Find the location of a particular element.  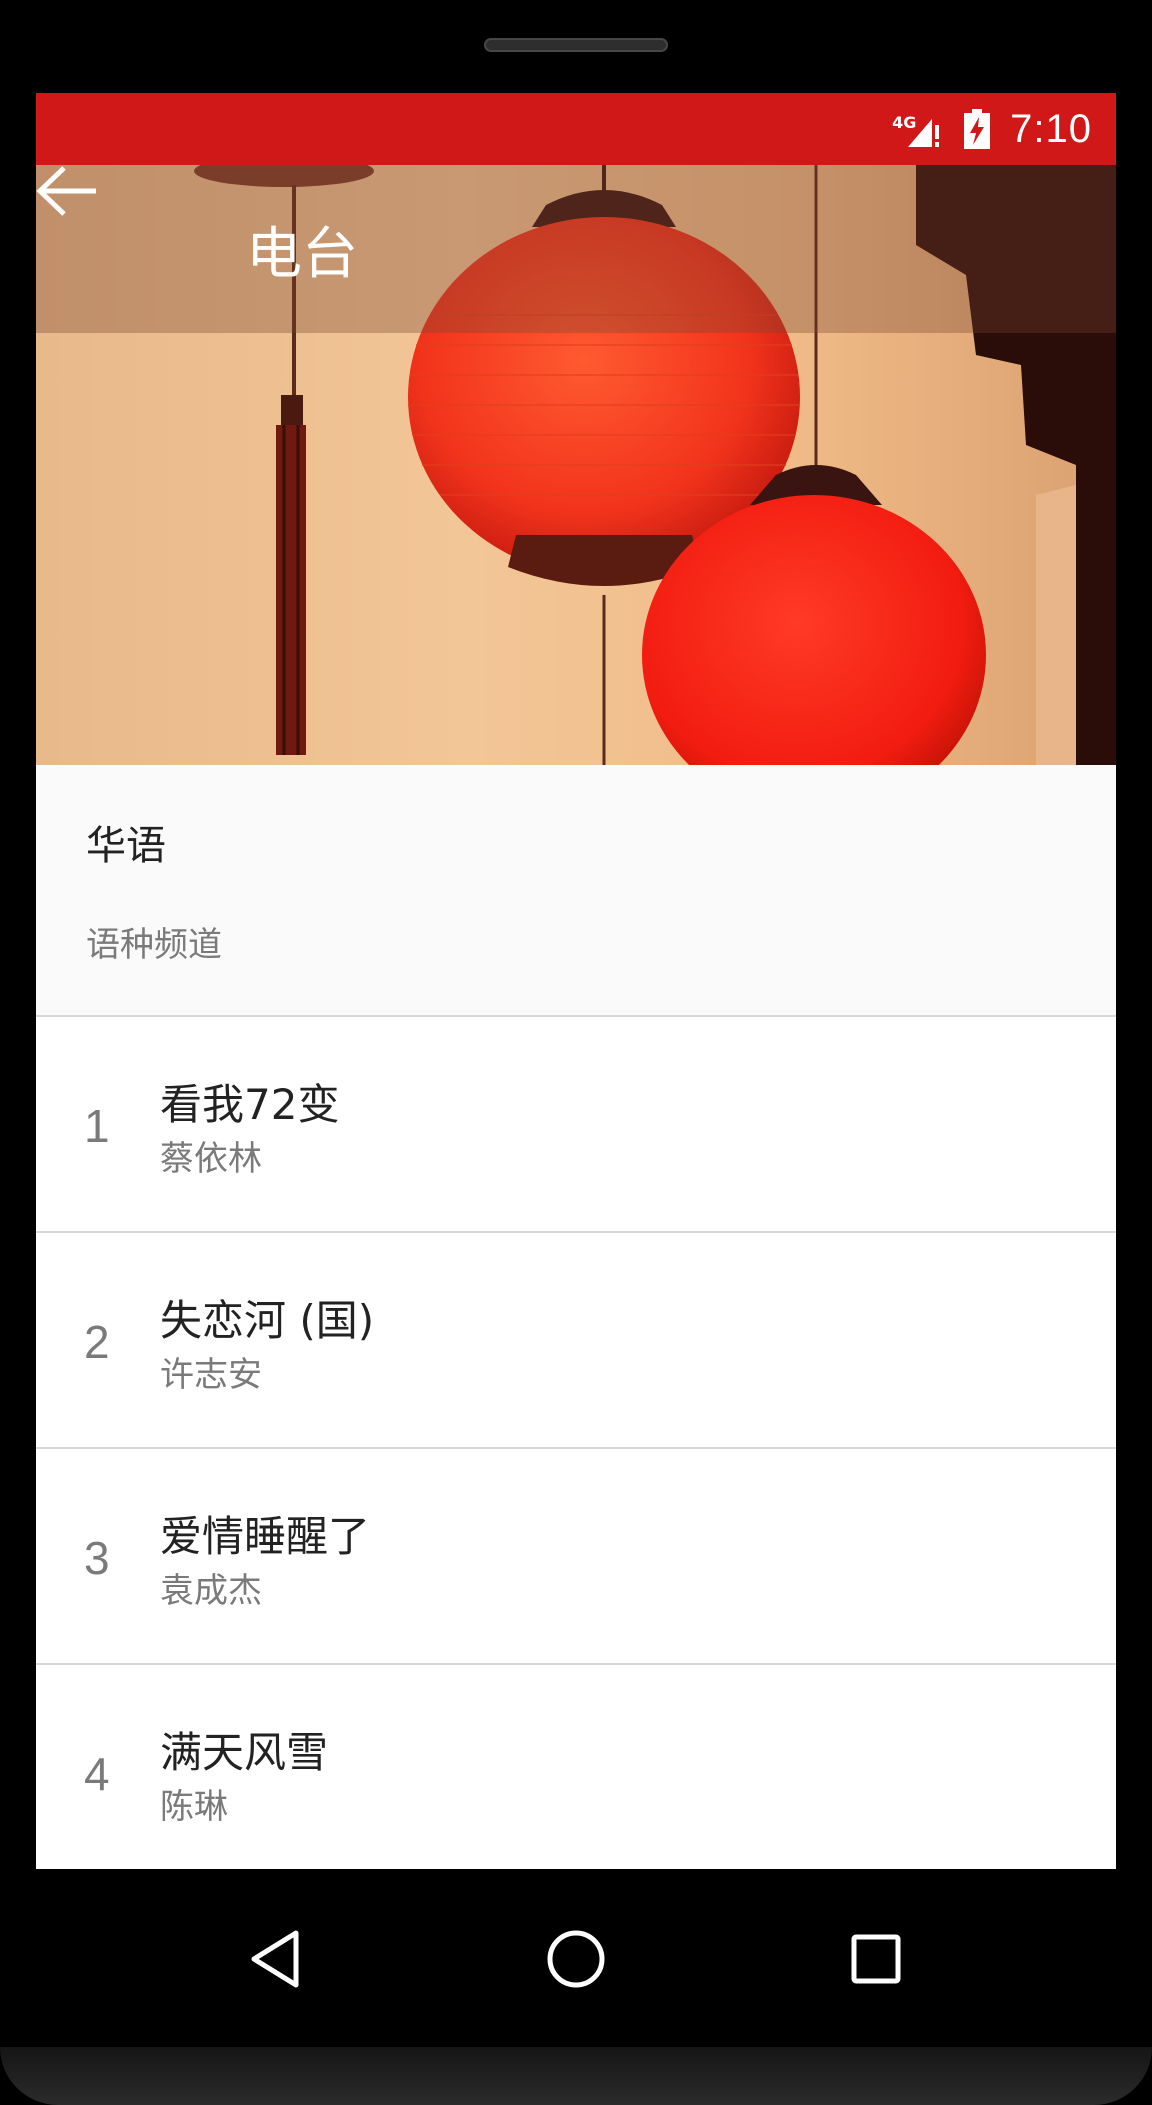

channel-type: 语种频道 is located at coordinates (154, 945).